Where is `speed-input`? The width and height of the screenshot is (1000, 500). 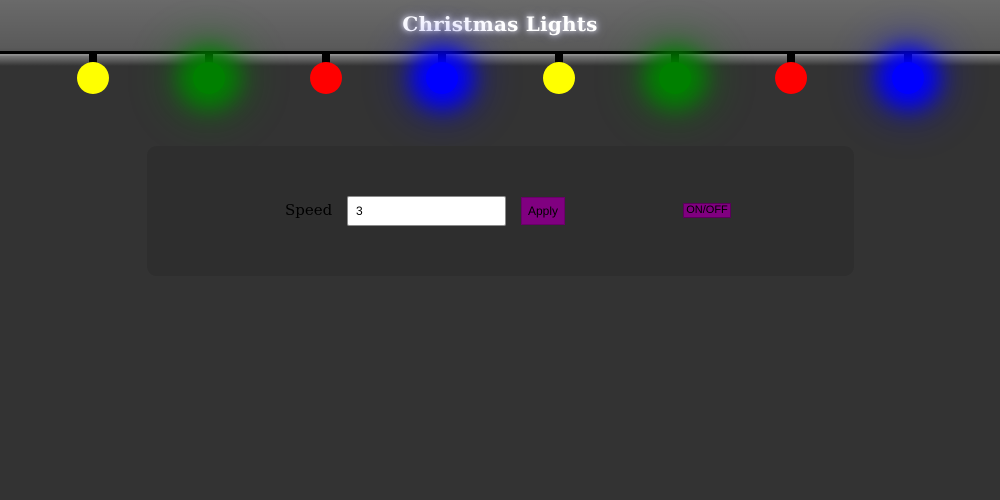
speed-input is located at coordinates (426, 211).